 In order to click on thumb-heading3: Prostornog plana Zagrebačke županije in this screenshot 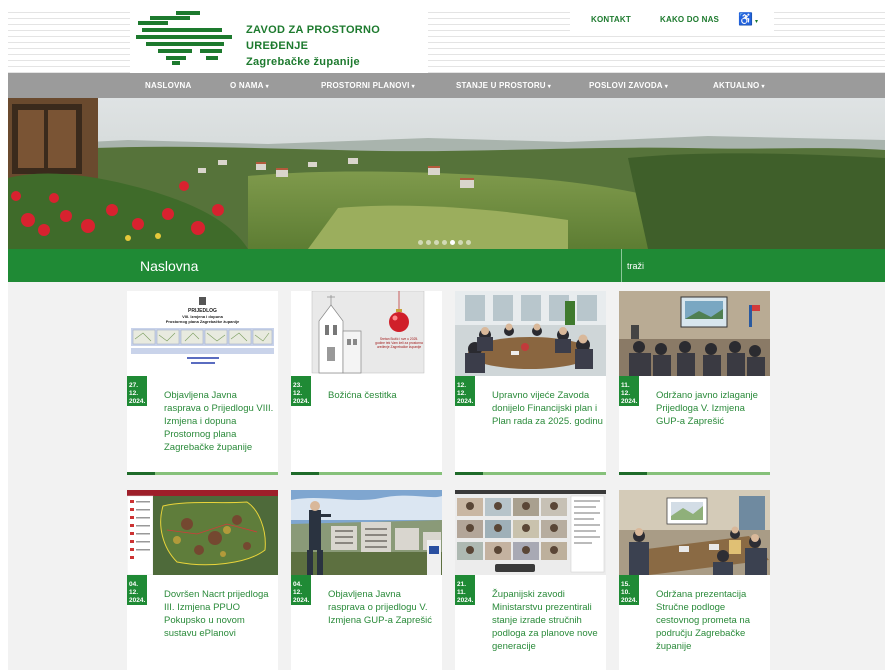, I will do `click(203, 321)`.